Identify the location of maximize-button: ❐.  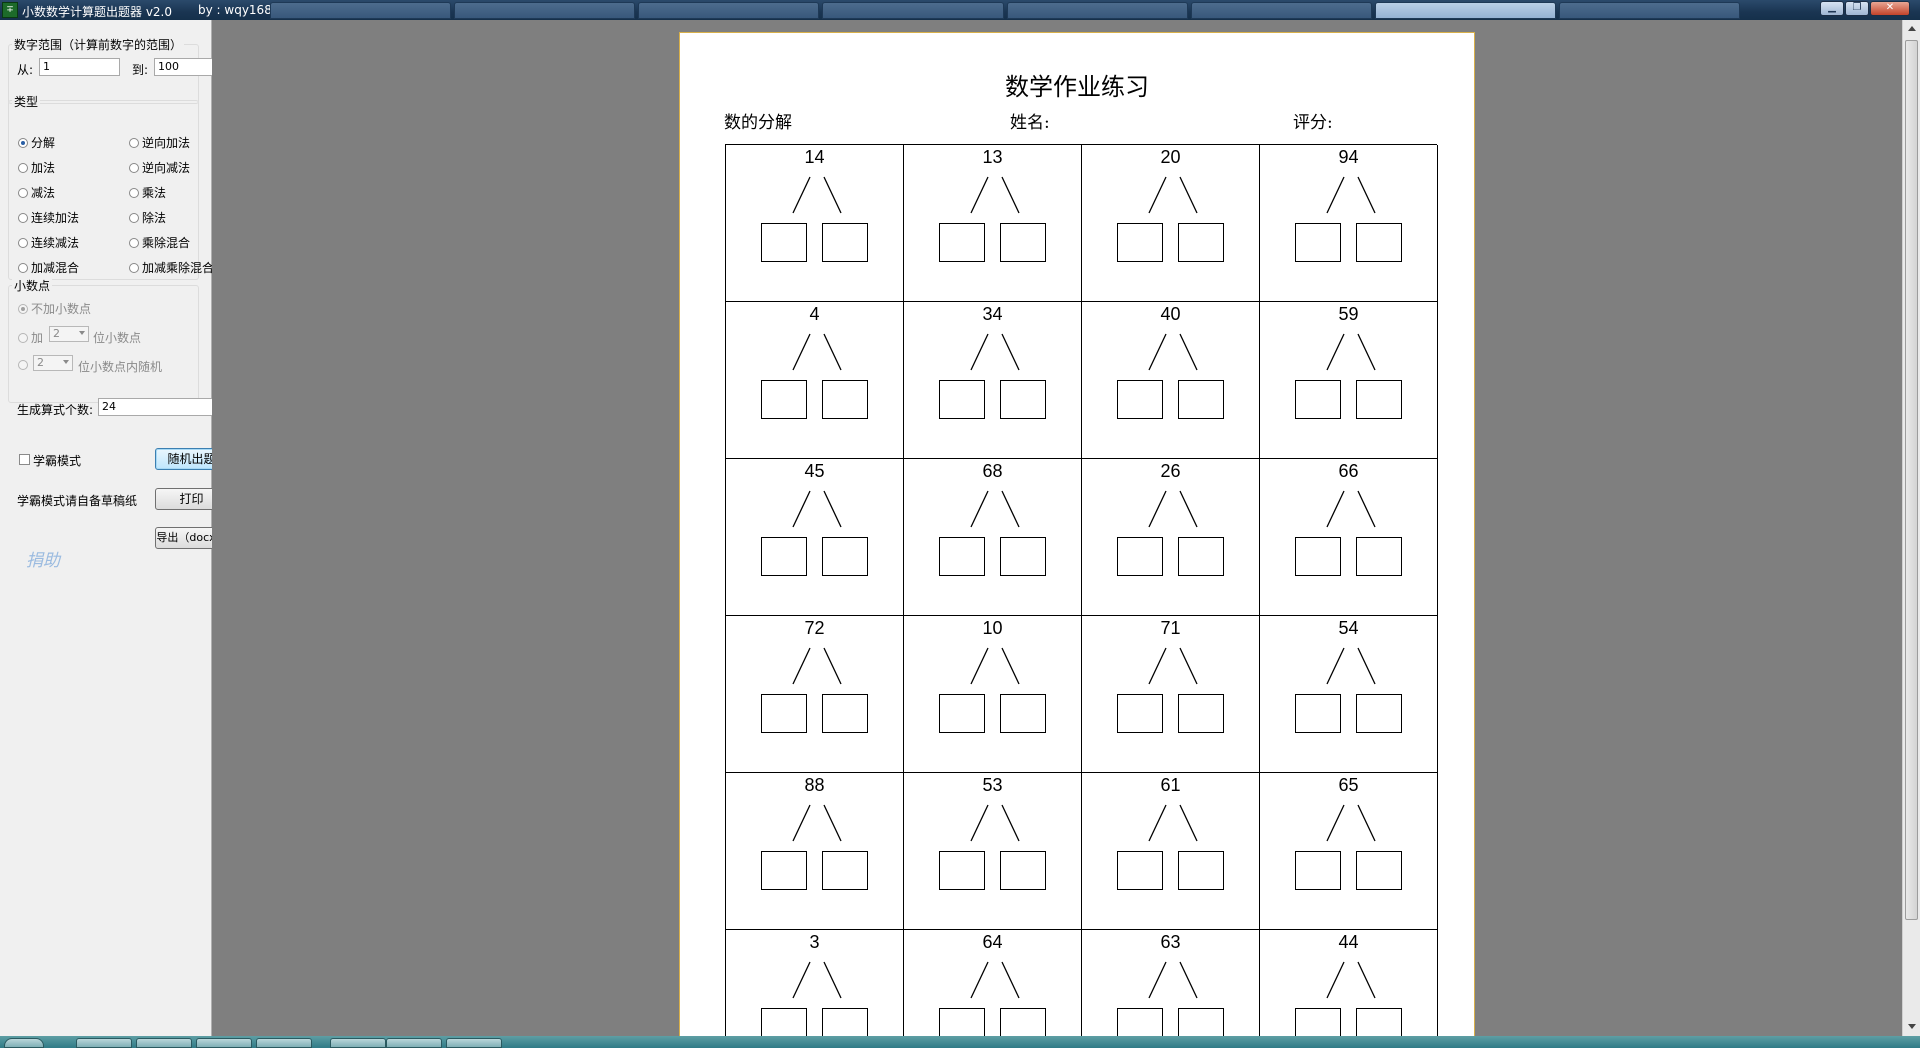
(1857, 8).